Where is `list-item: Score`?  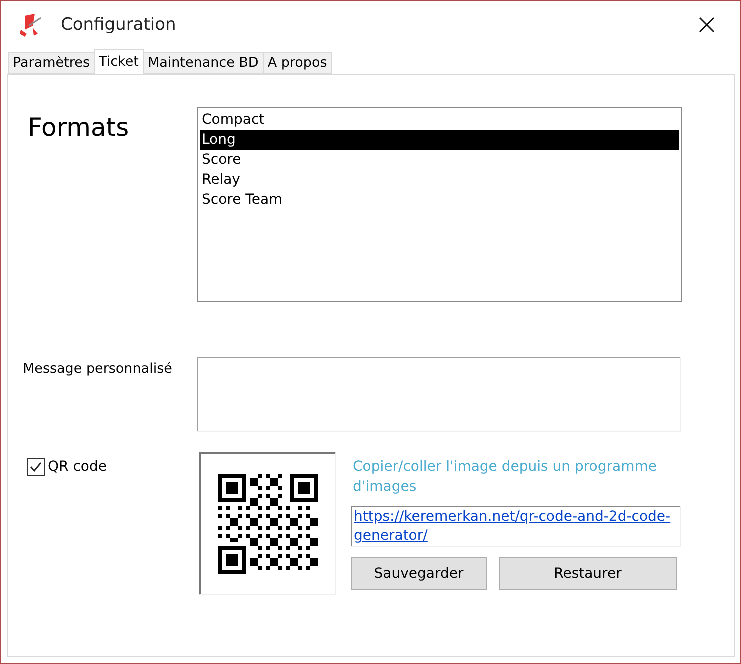
list-item: Score is located at coordinates (439, 160).